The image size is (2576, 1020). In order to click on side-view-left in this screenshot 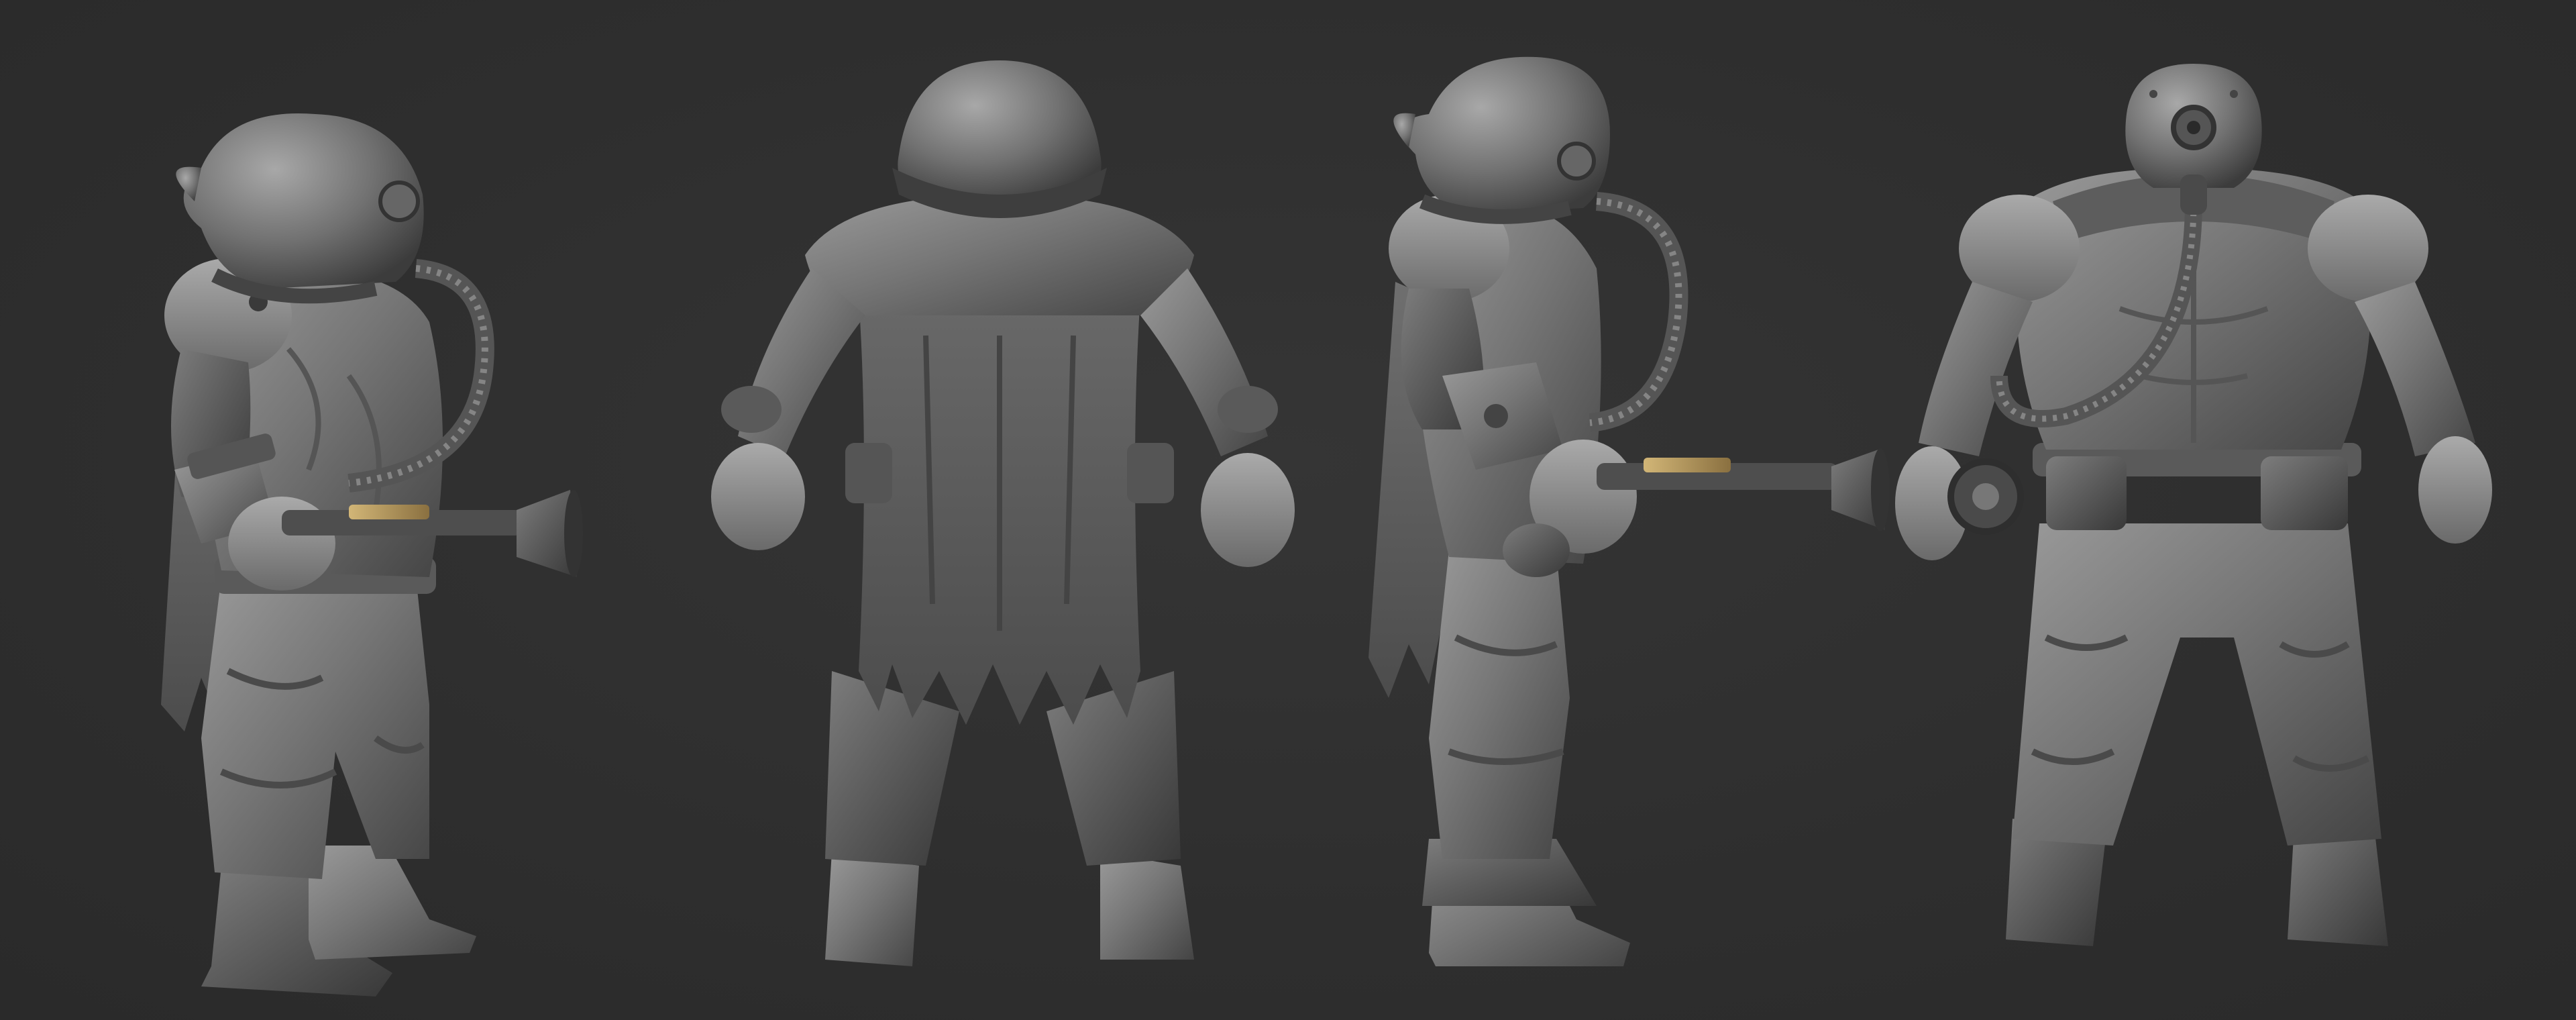, I will do `click(372, 555)`.